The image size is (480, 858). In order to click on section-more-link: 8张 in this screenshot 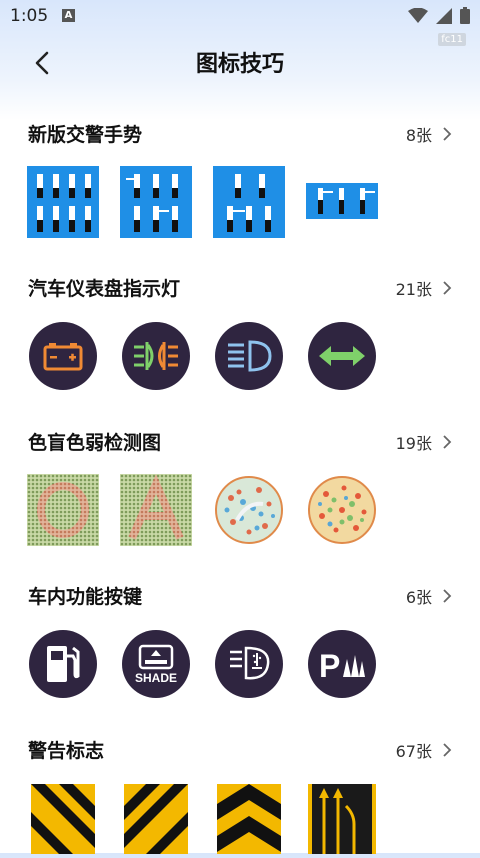, I will do `click(429, 134)`.